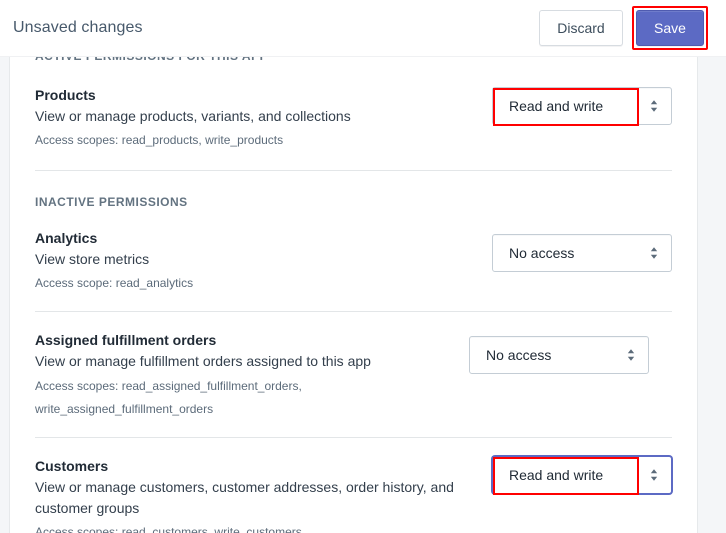  I want to click on permission-title: Analytics, so click(66, 238).